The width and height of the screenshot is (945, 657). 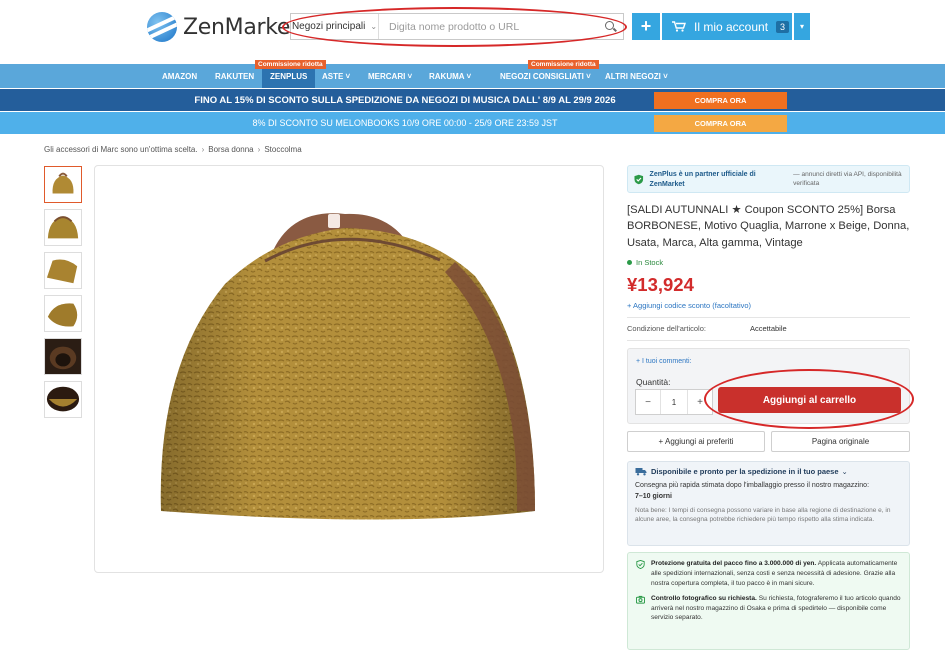 I want to click on nav-item-altri-negozi: ALTRI NEGOZI ˅, so click(x=636, y=76).